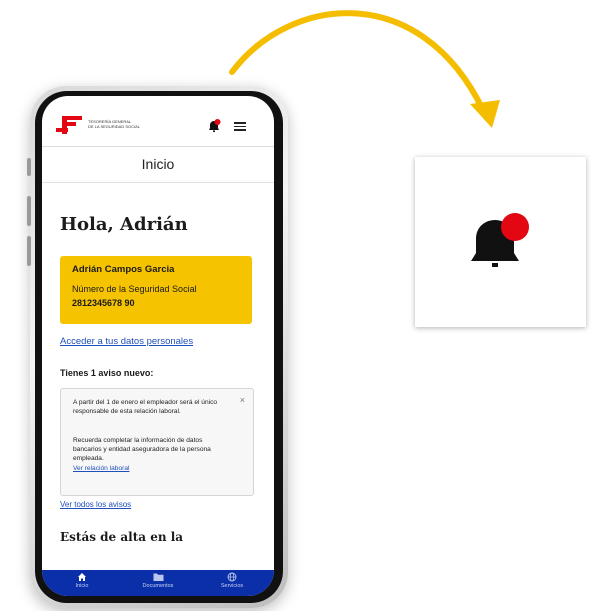 This screenshot has width=598, height=611. I want to click on logo-line-2: DE LA SEGURIDAD SOCIAL, so click(114, 126).